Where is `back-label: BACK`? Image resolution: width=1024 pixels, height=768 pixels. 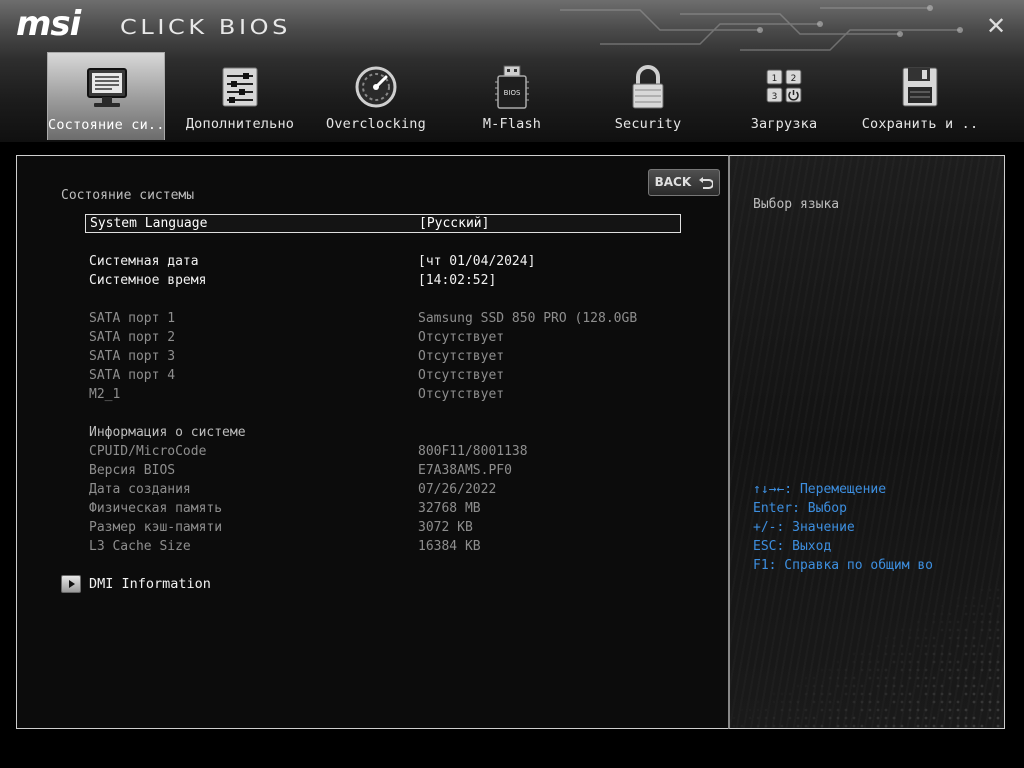
back-label: BACK is located at coordinates (673, 182).